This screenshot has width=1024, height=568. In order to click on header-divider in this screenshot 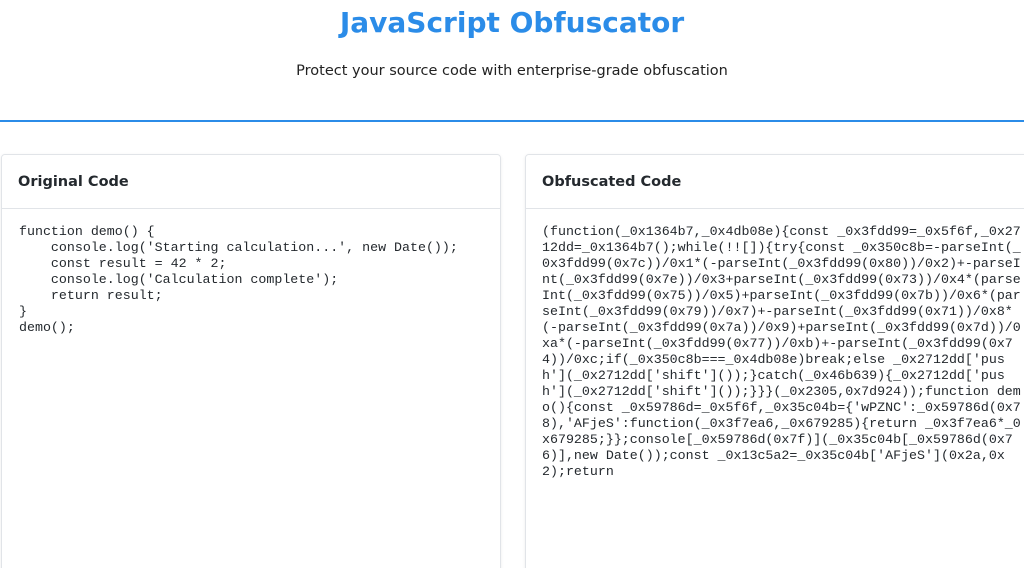, I will do `click(512, 121)`.